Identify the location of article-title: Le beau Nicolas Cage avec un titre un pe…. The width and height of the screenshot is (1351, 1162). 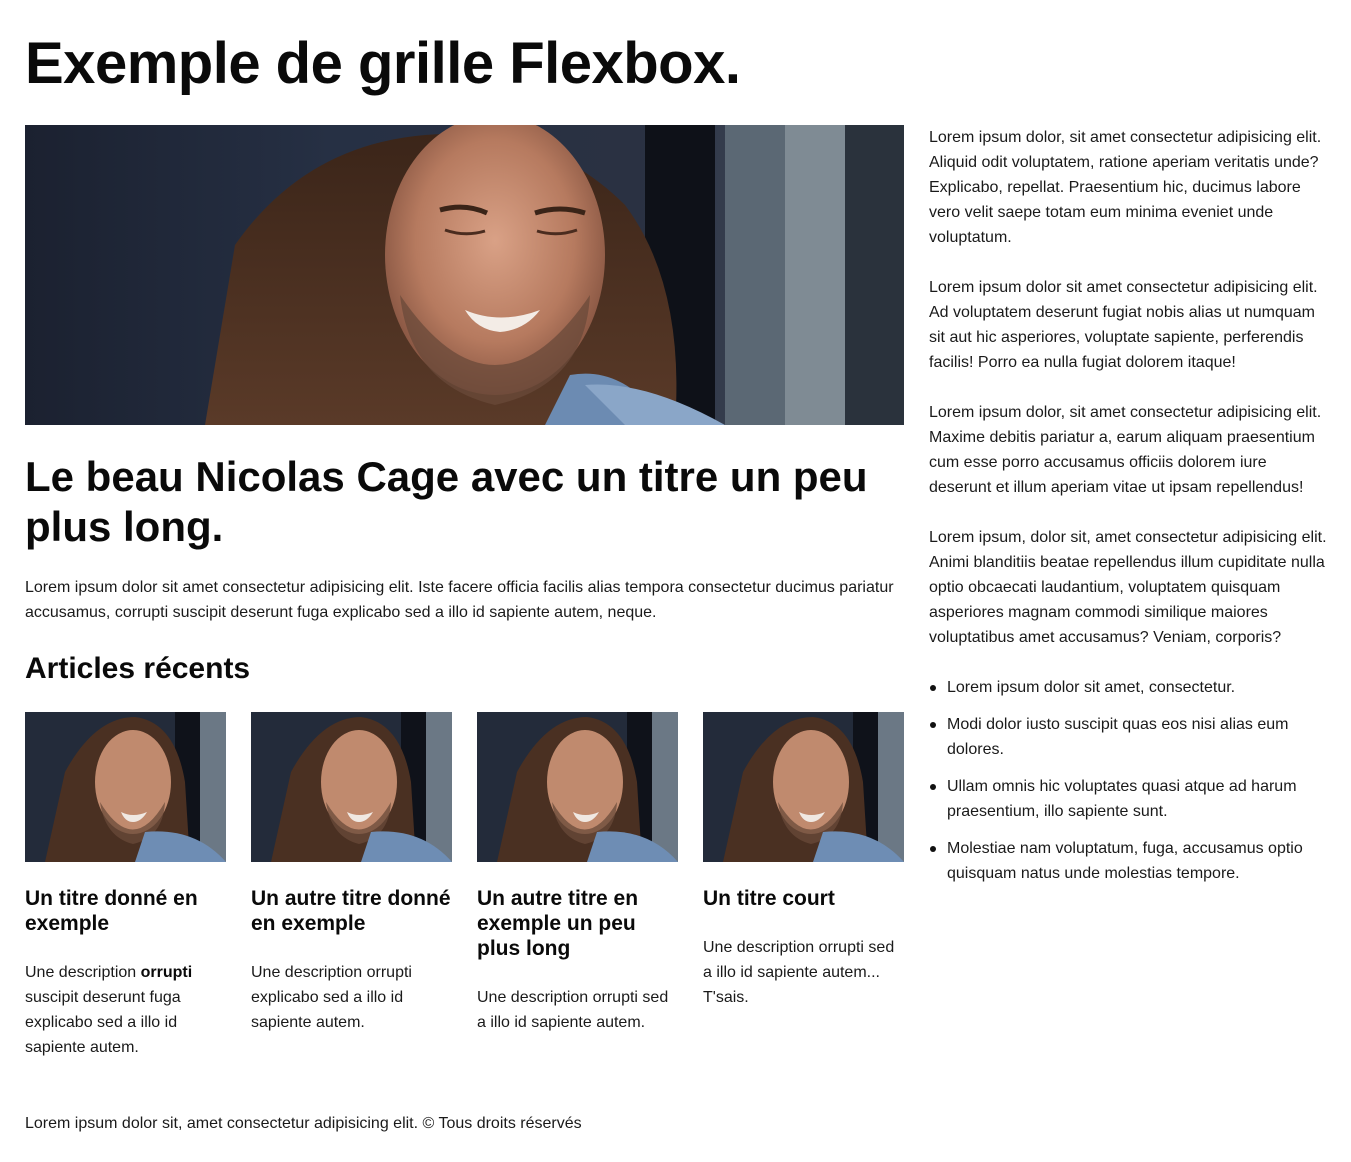
(446, 501).